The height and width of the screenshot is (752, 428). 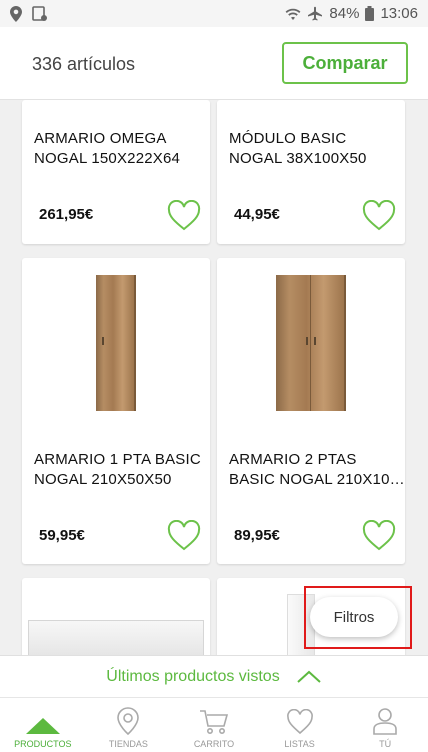 What do you see at coordinates (345, 63) in the screenshot?
I see `compare-button: Comparar` at bounding box center [345, 63].